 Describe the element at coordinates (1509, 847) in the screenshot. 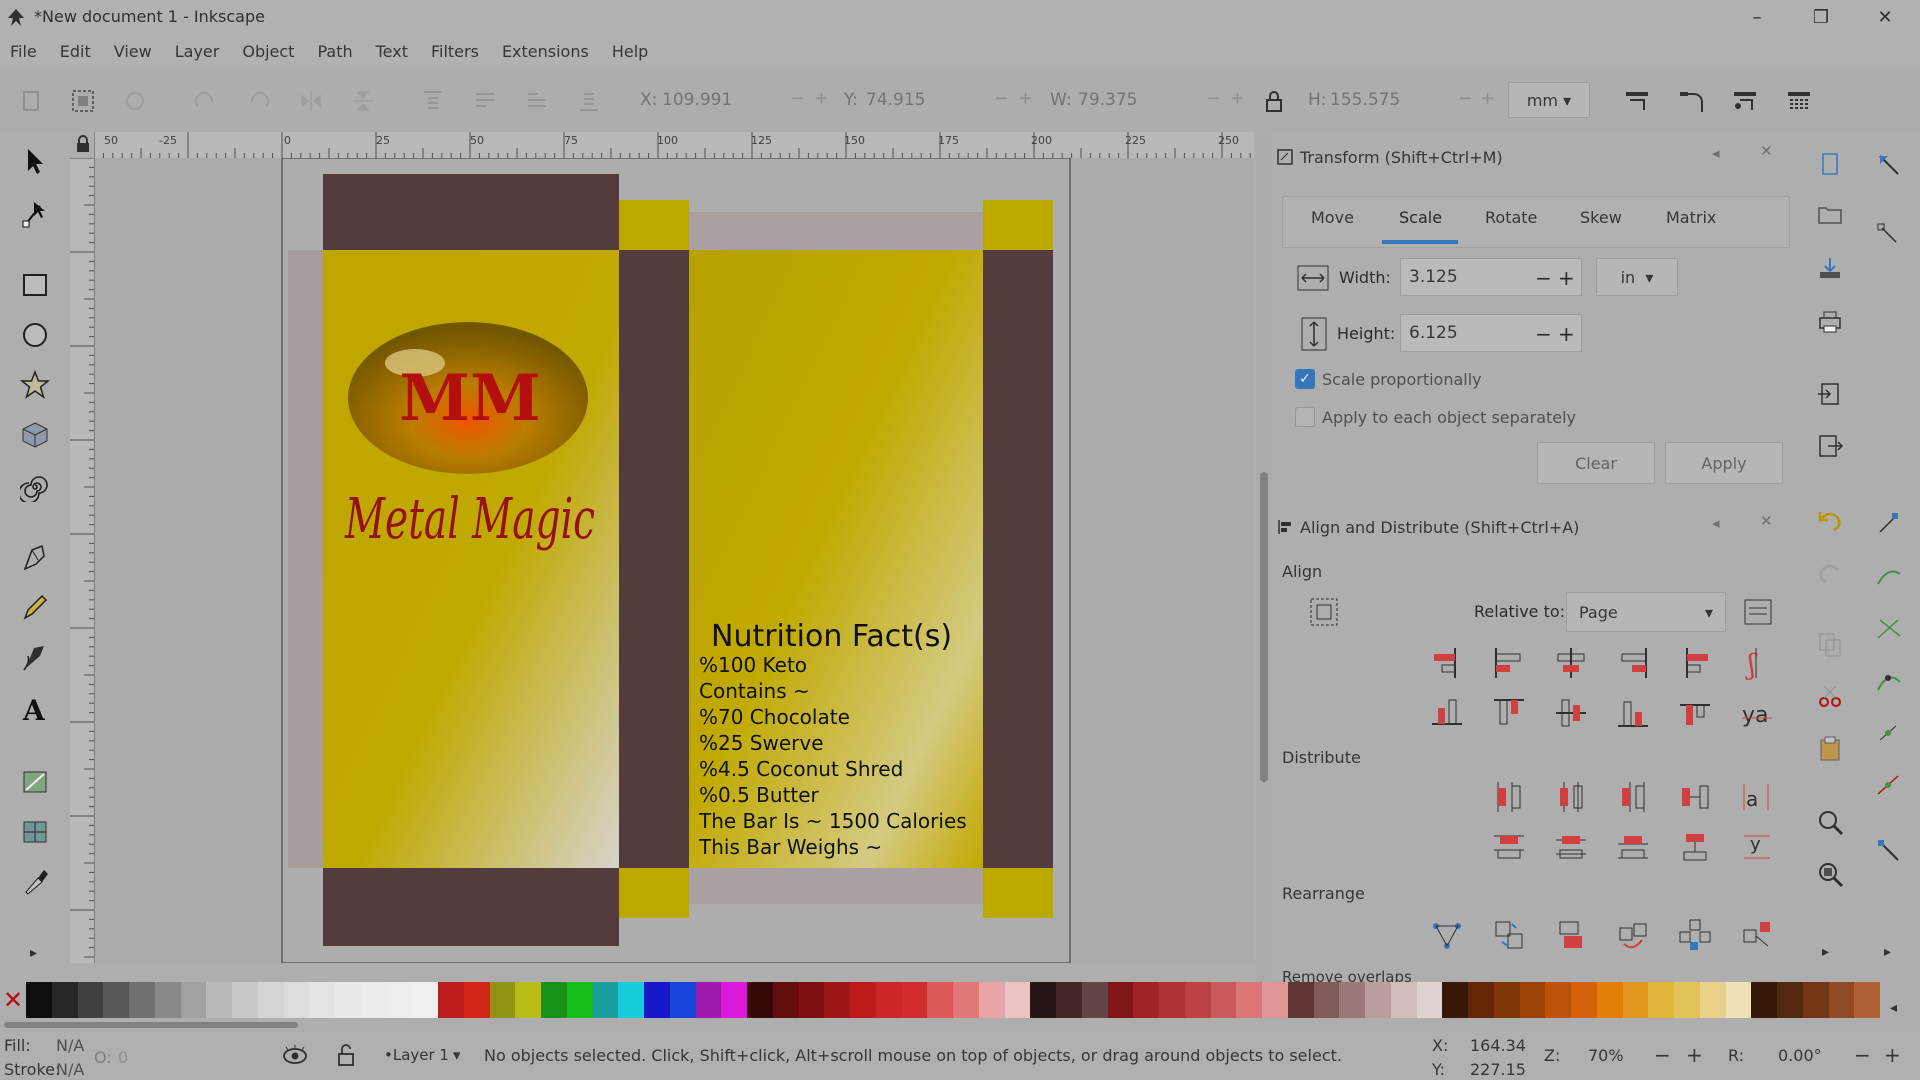

I see `distribute-top-edges-icon` at that location.